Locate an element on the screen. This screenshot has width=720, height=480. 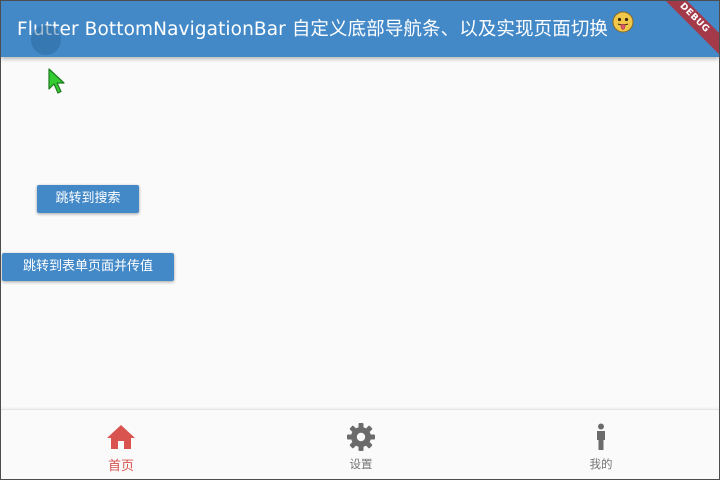
nav-item-profile: 我的 is located at coordinates (600, 444).